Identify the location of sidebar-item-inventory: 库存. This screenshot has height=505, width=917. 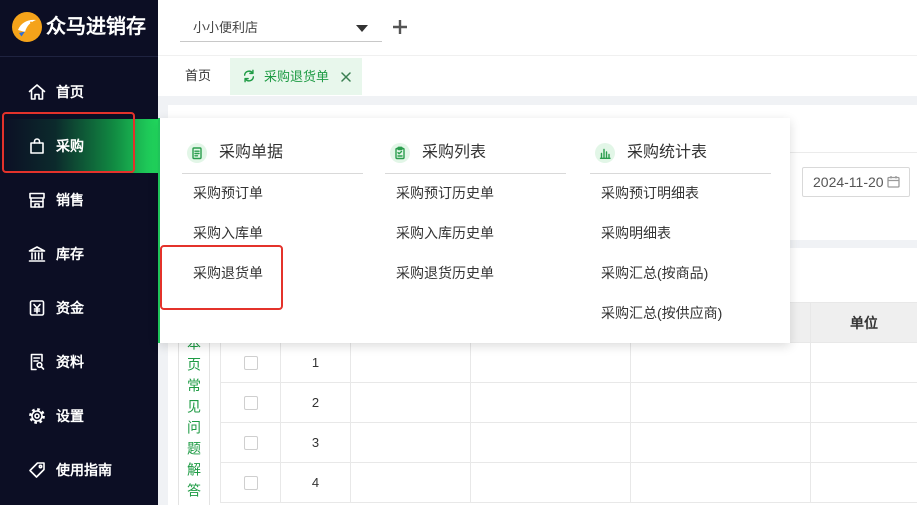
(79, 254).